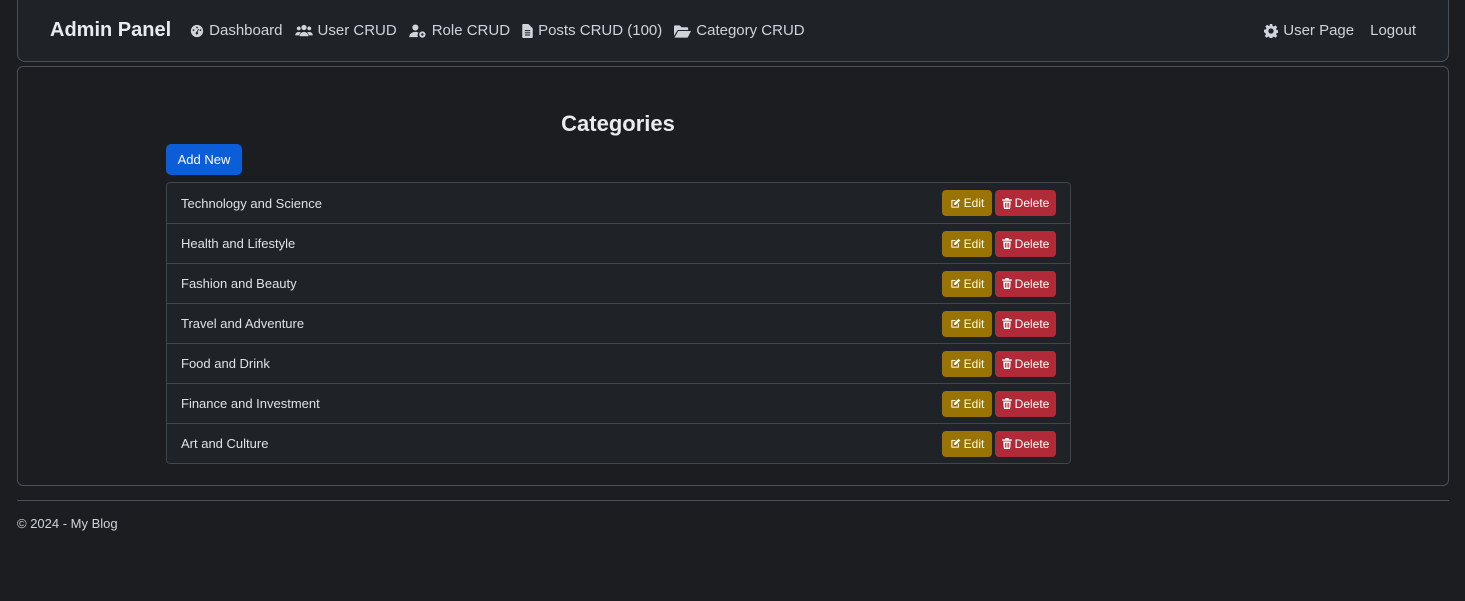  I want to click on nav-dashboard-label: Dashboard, so click(246, 30).